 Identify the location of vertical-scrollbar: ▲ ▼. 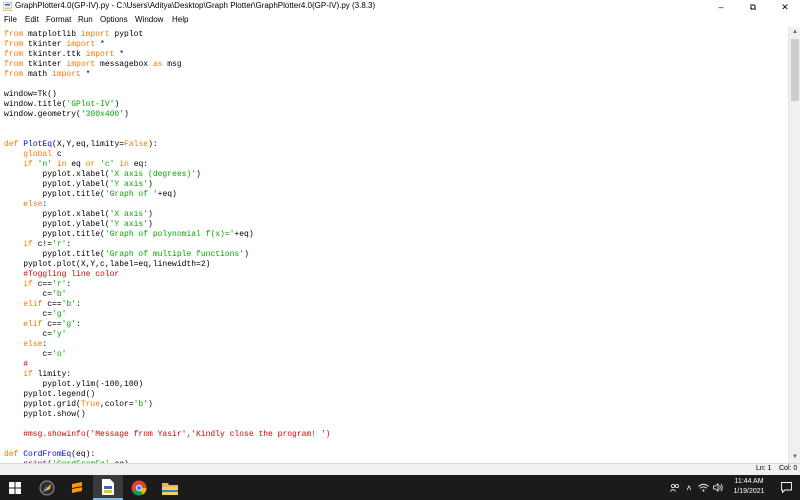
(794, 245).